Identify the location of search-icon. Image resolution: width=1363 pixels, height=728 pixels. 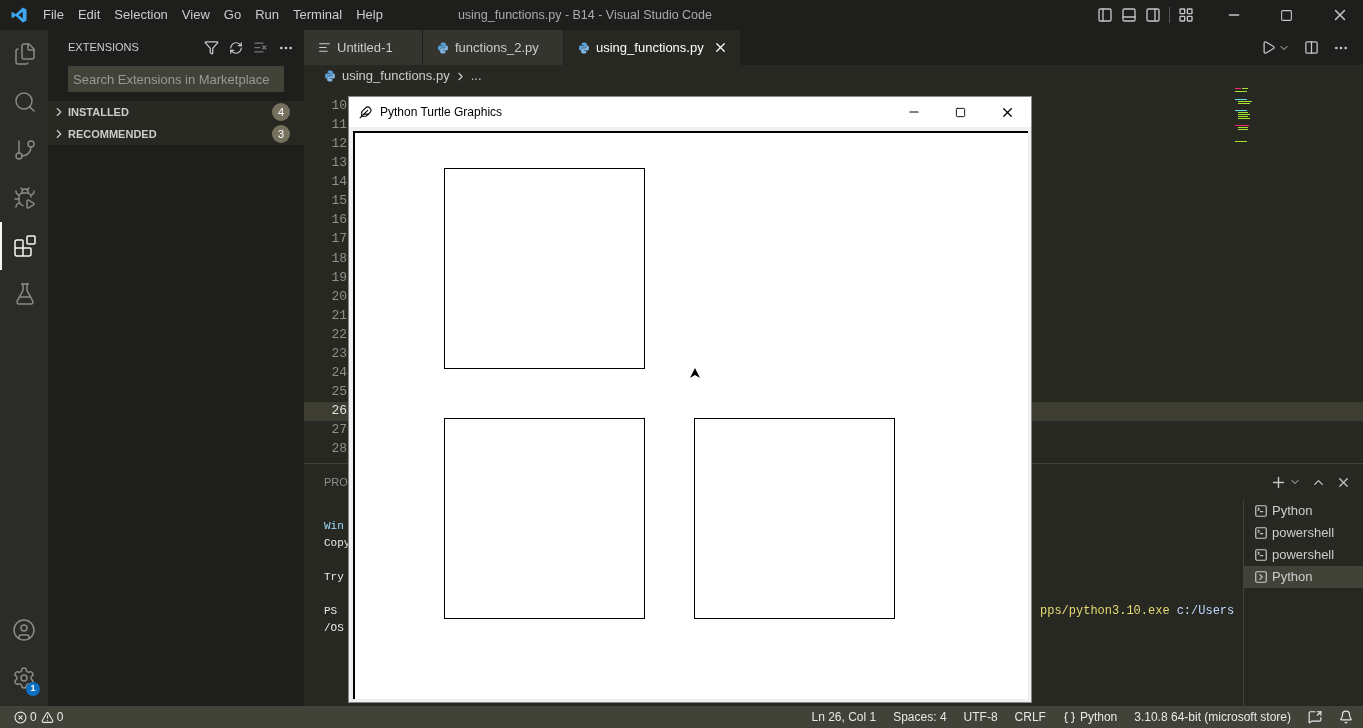
(25, 102).